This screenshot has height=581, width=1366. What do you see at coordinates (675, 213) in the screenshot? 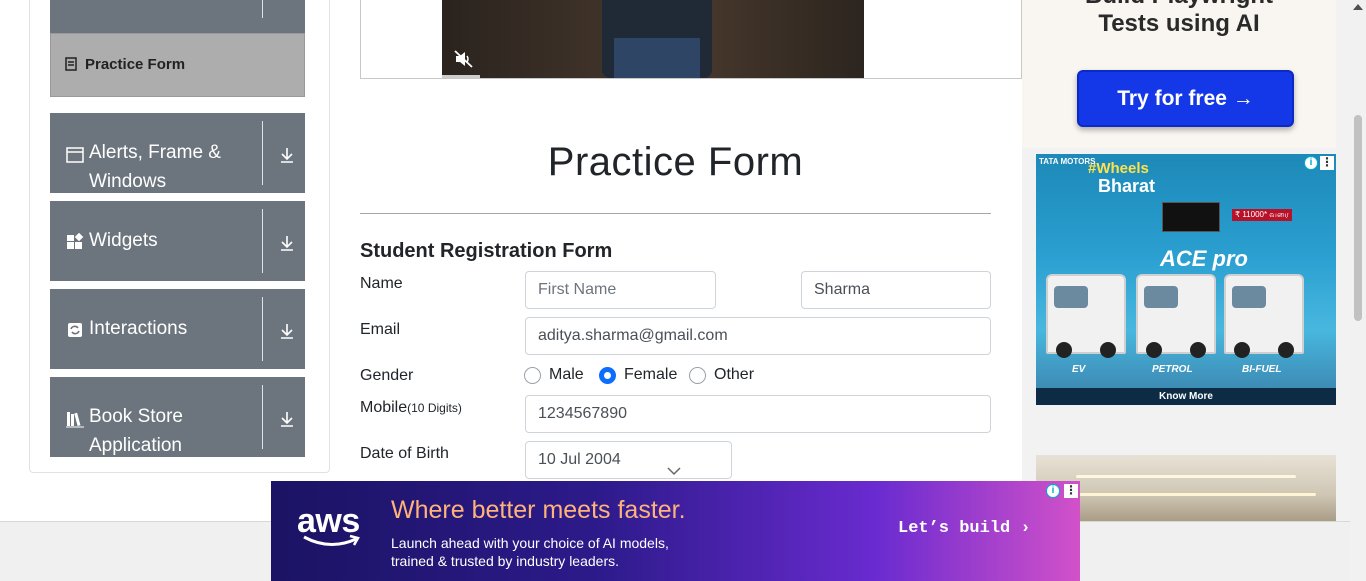
I see `title-divider` at bounding box center [675, 213].